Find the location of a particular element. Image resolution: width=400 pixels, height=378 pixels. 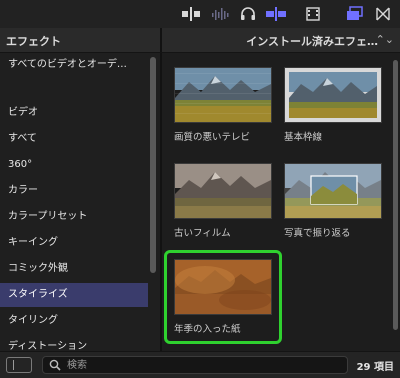

effect-label: 古いフィルム is located at coordinates (202, 233).